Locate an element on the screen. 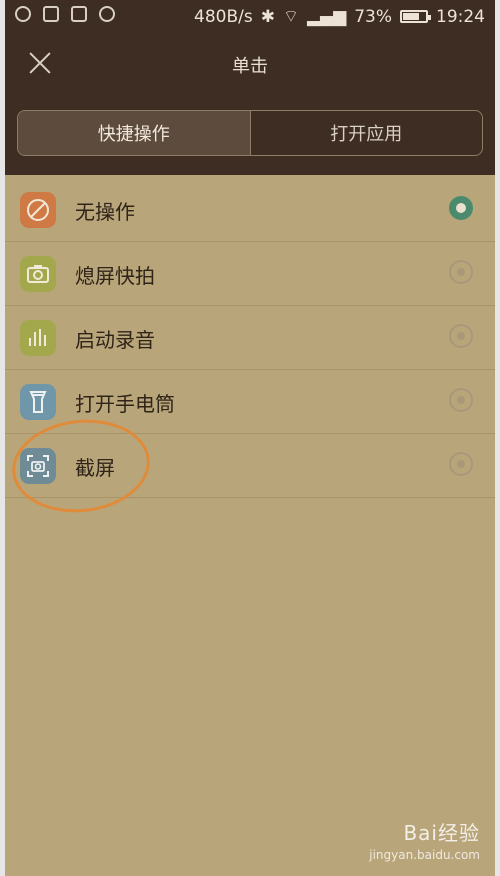 The width and height of the screenshot is (500, 876). flashlight-icon is located at coordinates (38, 402).